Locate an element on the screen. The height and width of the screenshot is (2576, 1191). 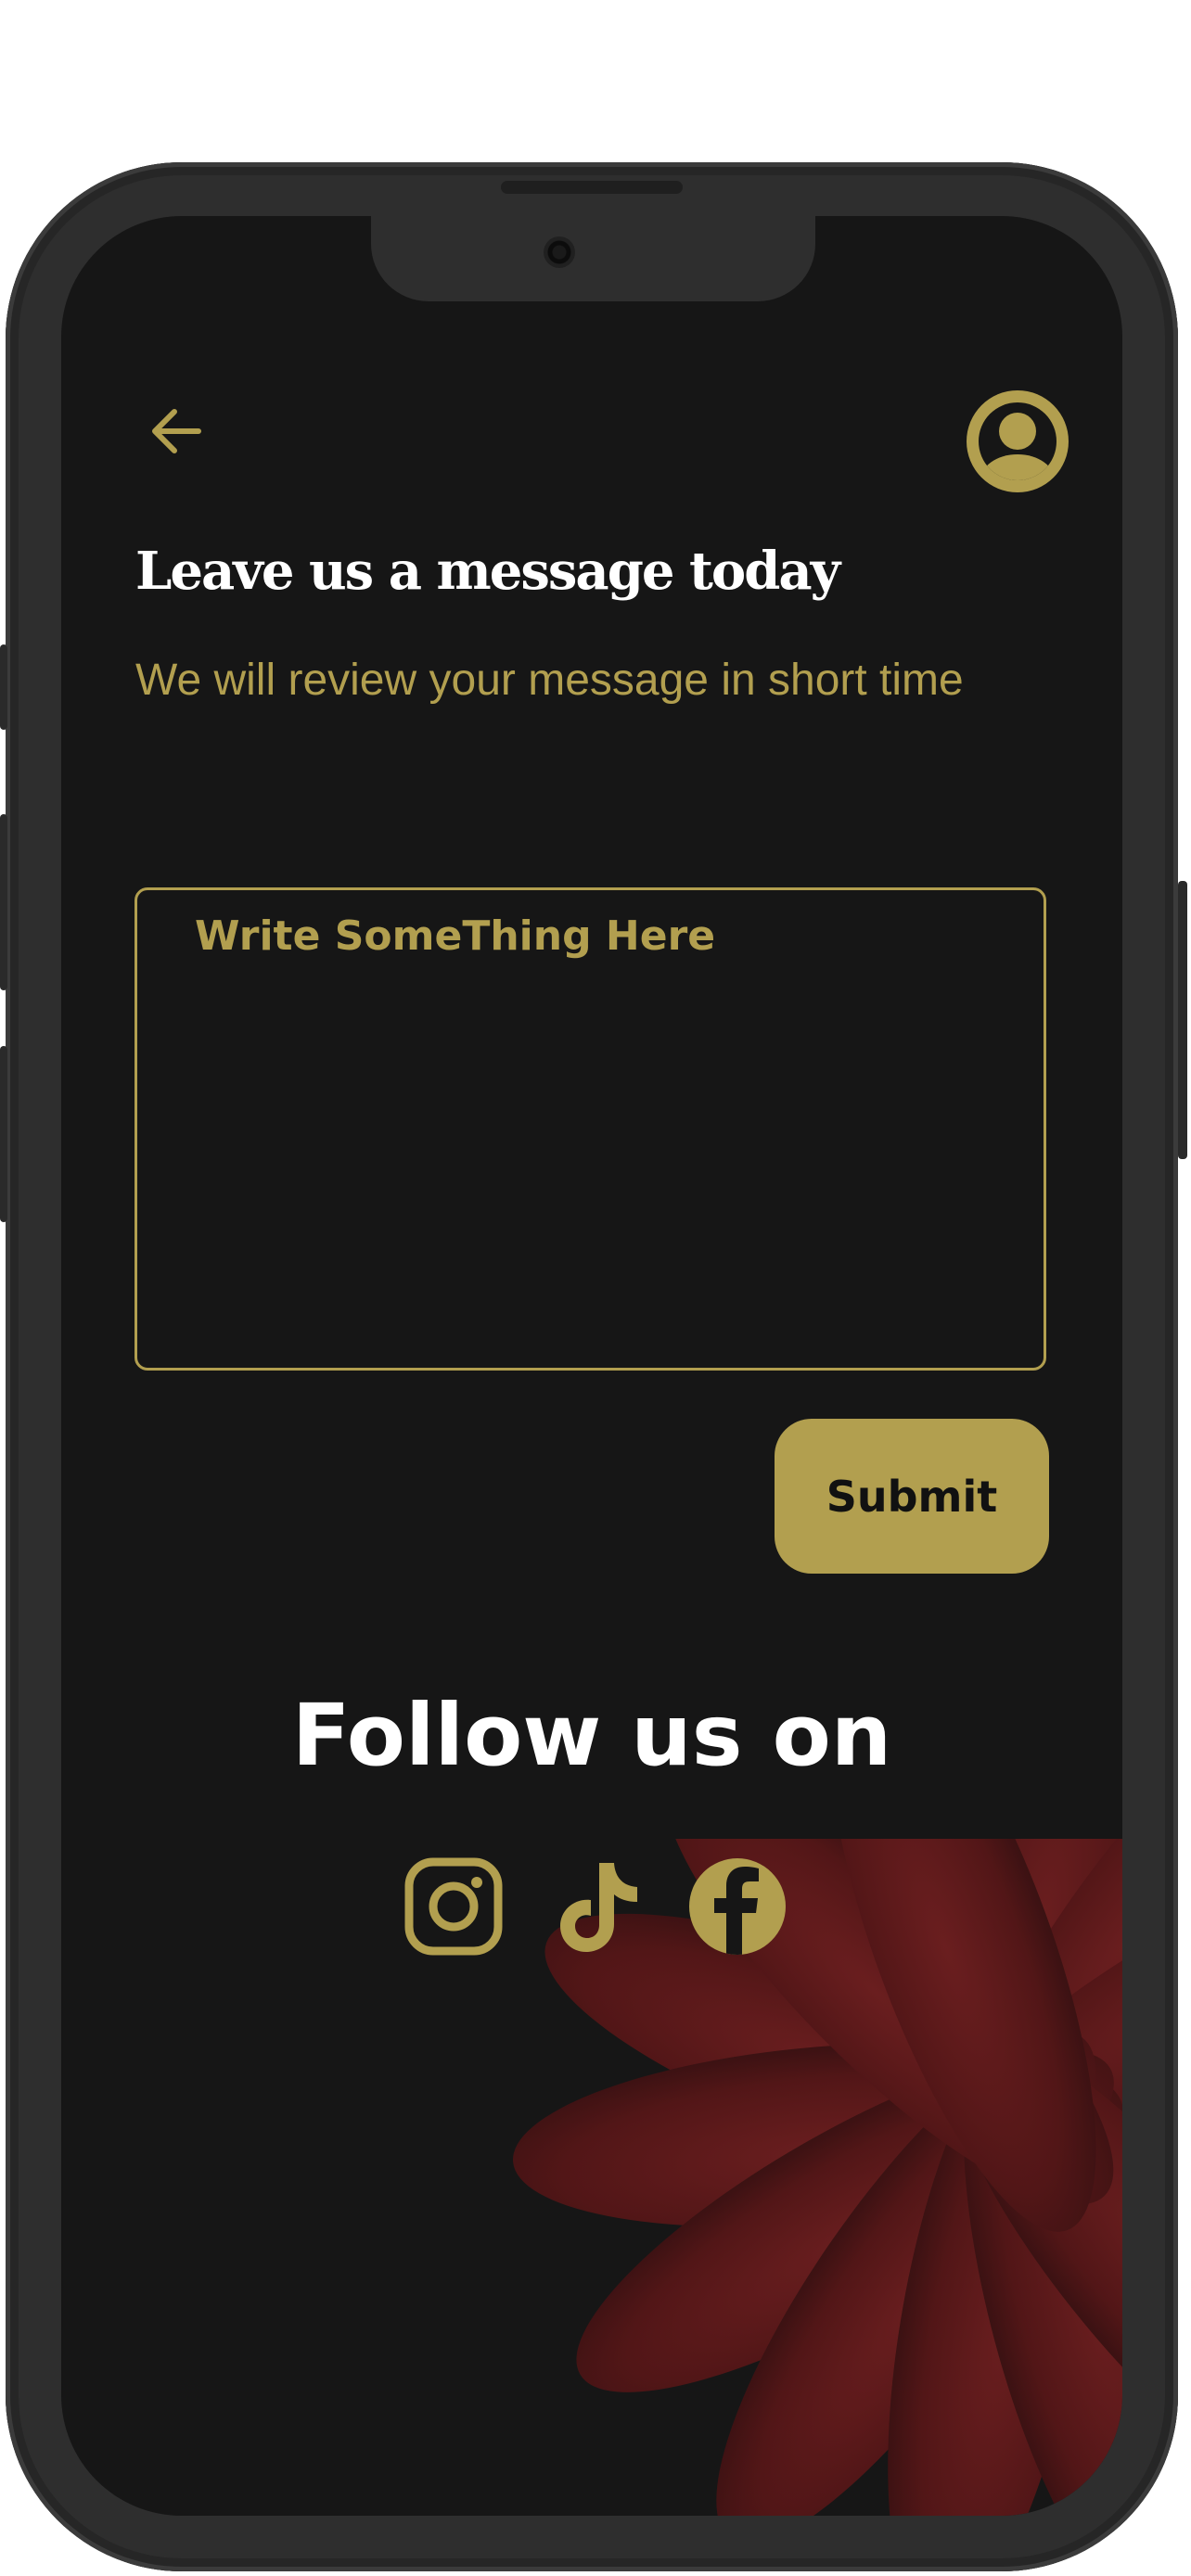
arrow-left-icon is located at coordinates (177, 431).